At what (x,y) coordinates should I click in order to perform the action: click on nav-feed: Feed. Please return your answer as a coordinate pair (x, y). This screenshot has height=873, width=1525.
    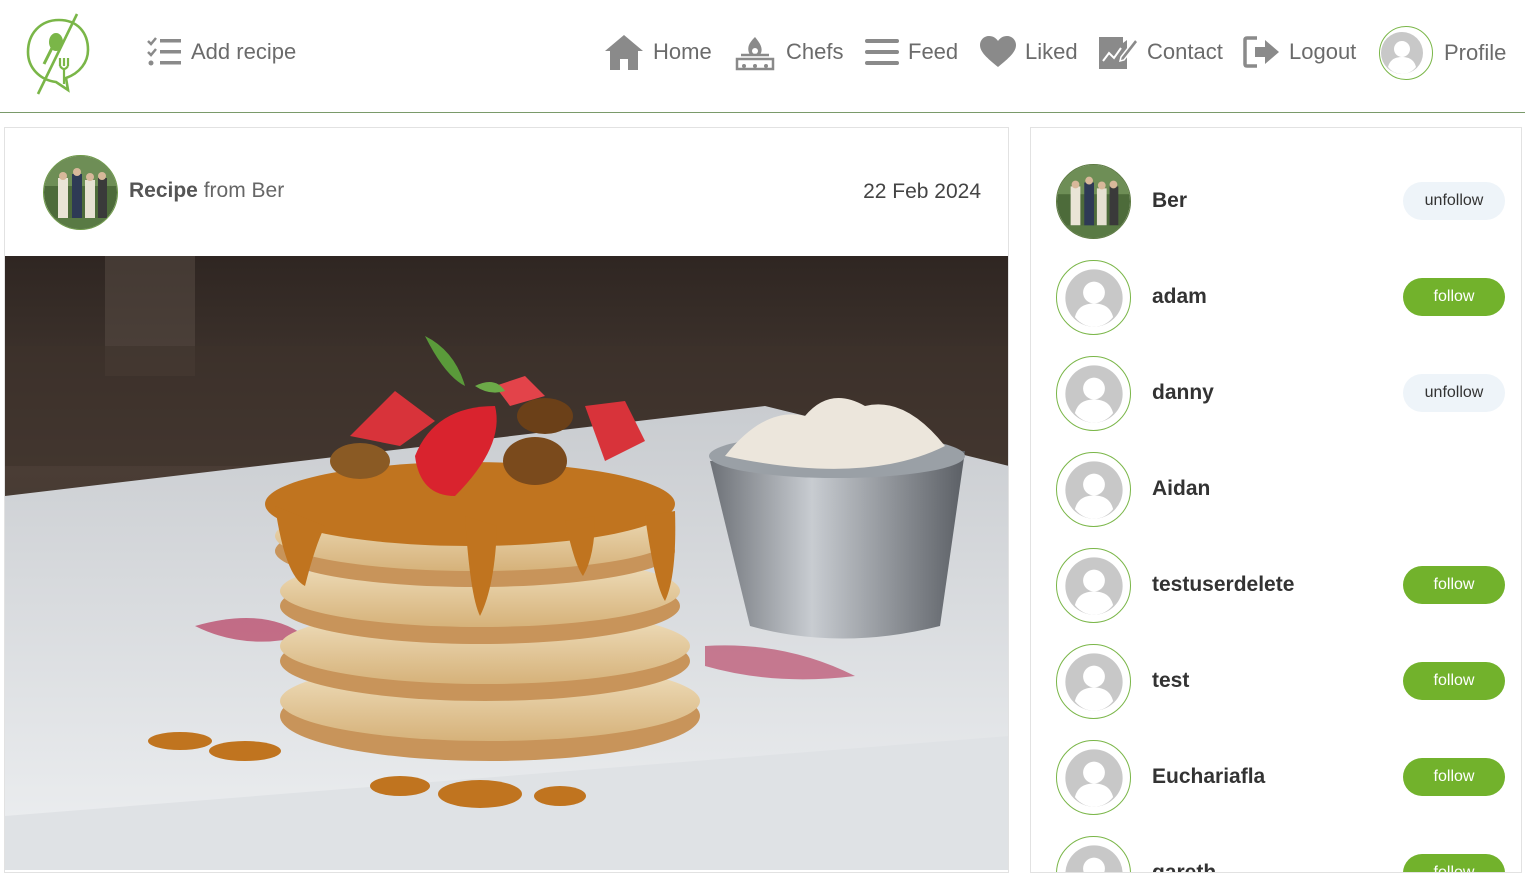
    Looking at the image, I should click on (911, 52).